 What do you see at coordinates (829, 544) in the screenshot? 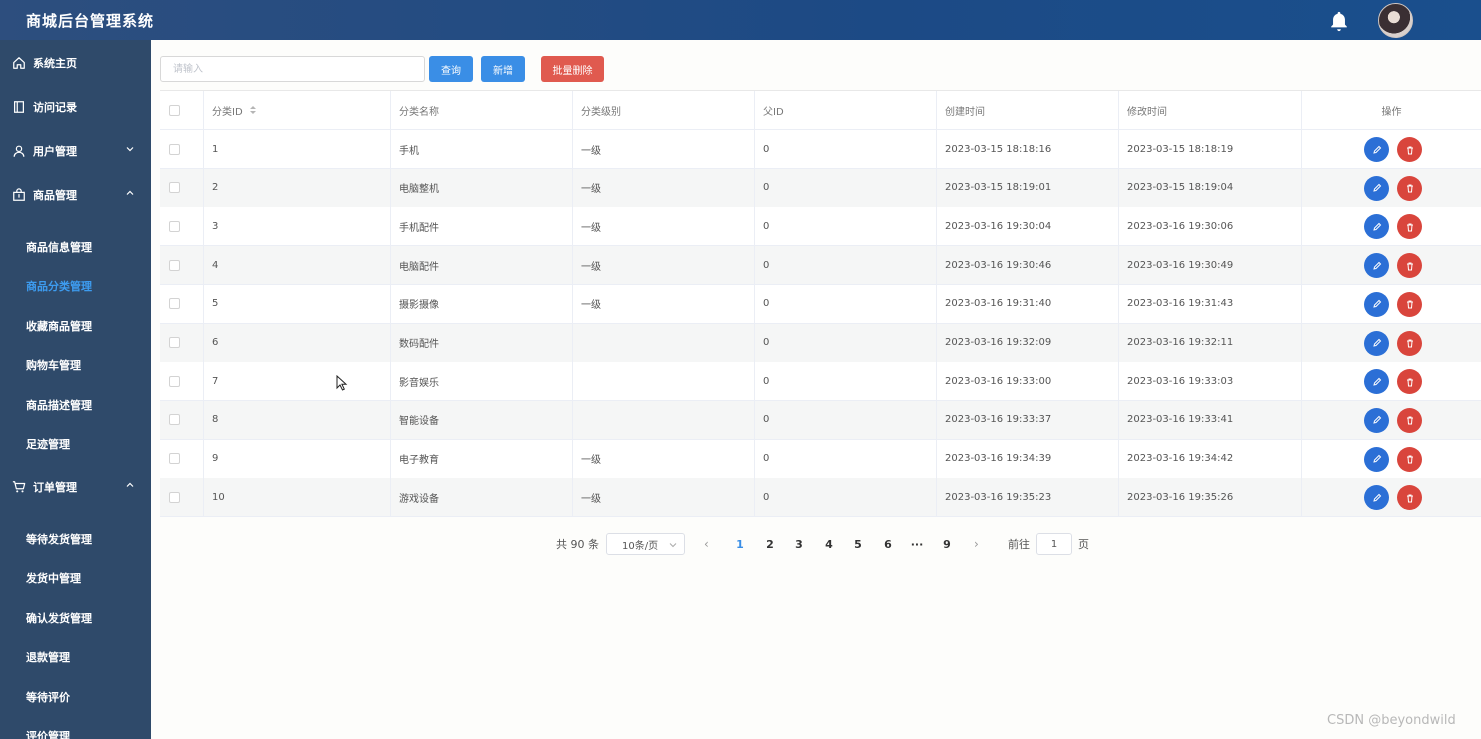
I see `page-button: 4` at bounding box center [829, 544].